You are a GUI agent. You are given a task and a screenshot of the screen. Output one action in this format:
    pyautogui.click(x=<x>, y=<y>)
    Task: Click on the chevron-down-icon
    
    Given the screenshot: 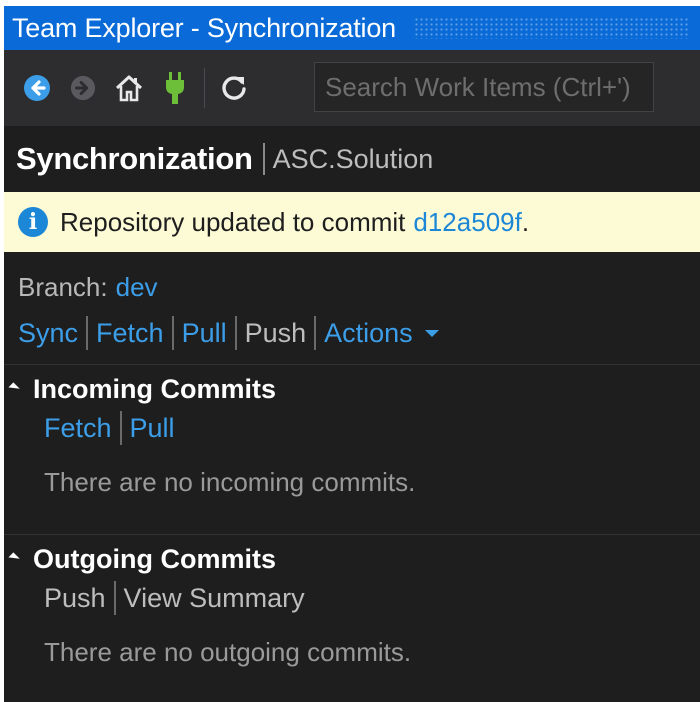 What is the action you would take?
    pyautogui.click(x=431, y=333)
    